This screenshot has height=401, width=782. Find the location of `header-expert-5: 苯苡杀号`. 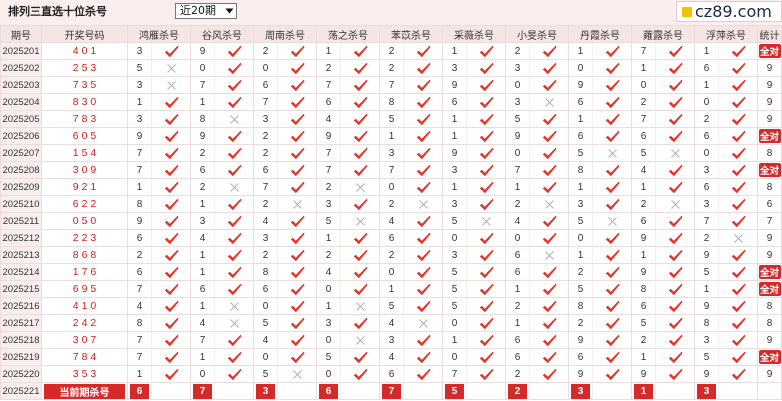

header-expert-5: 苯苡杀号 is located at coordinates (411, 34).